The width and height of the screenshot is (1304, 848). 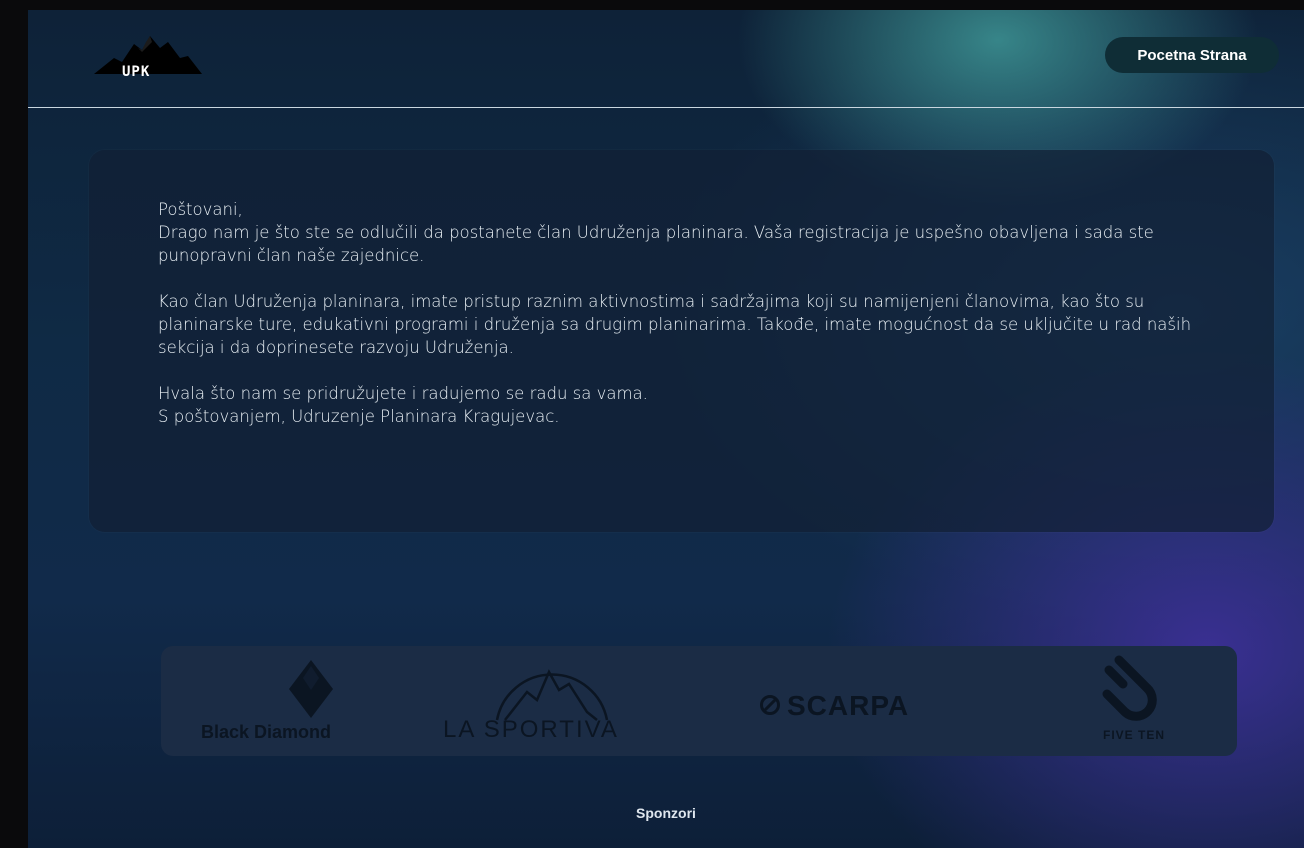 I want to click on black-diamond-logo-icon, so click(x=311, y=689).